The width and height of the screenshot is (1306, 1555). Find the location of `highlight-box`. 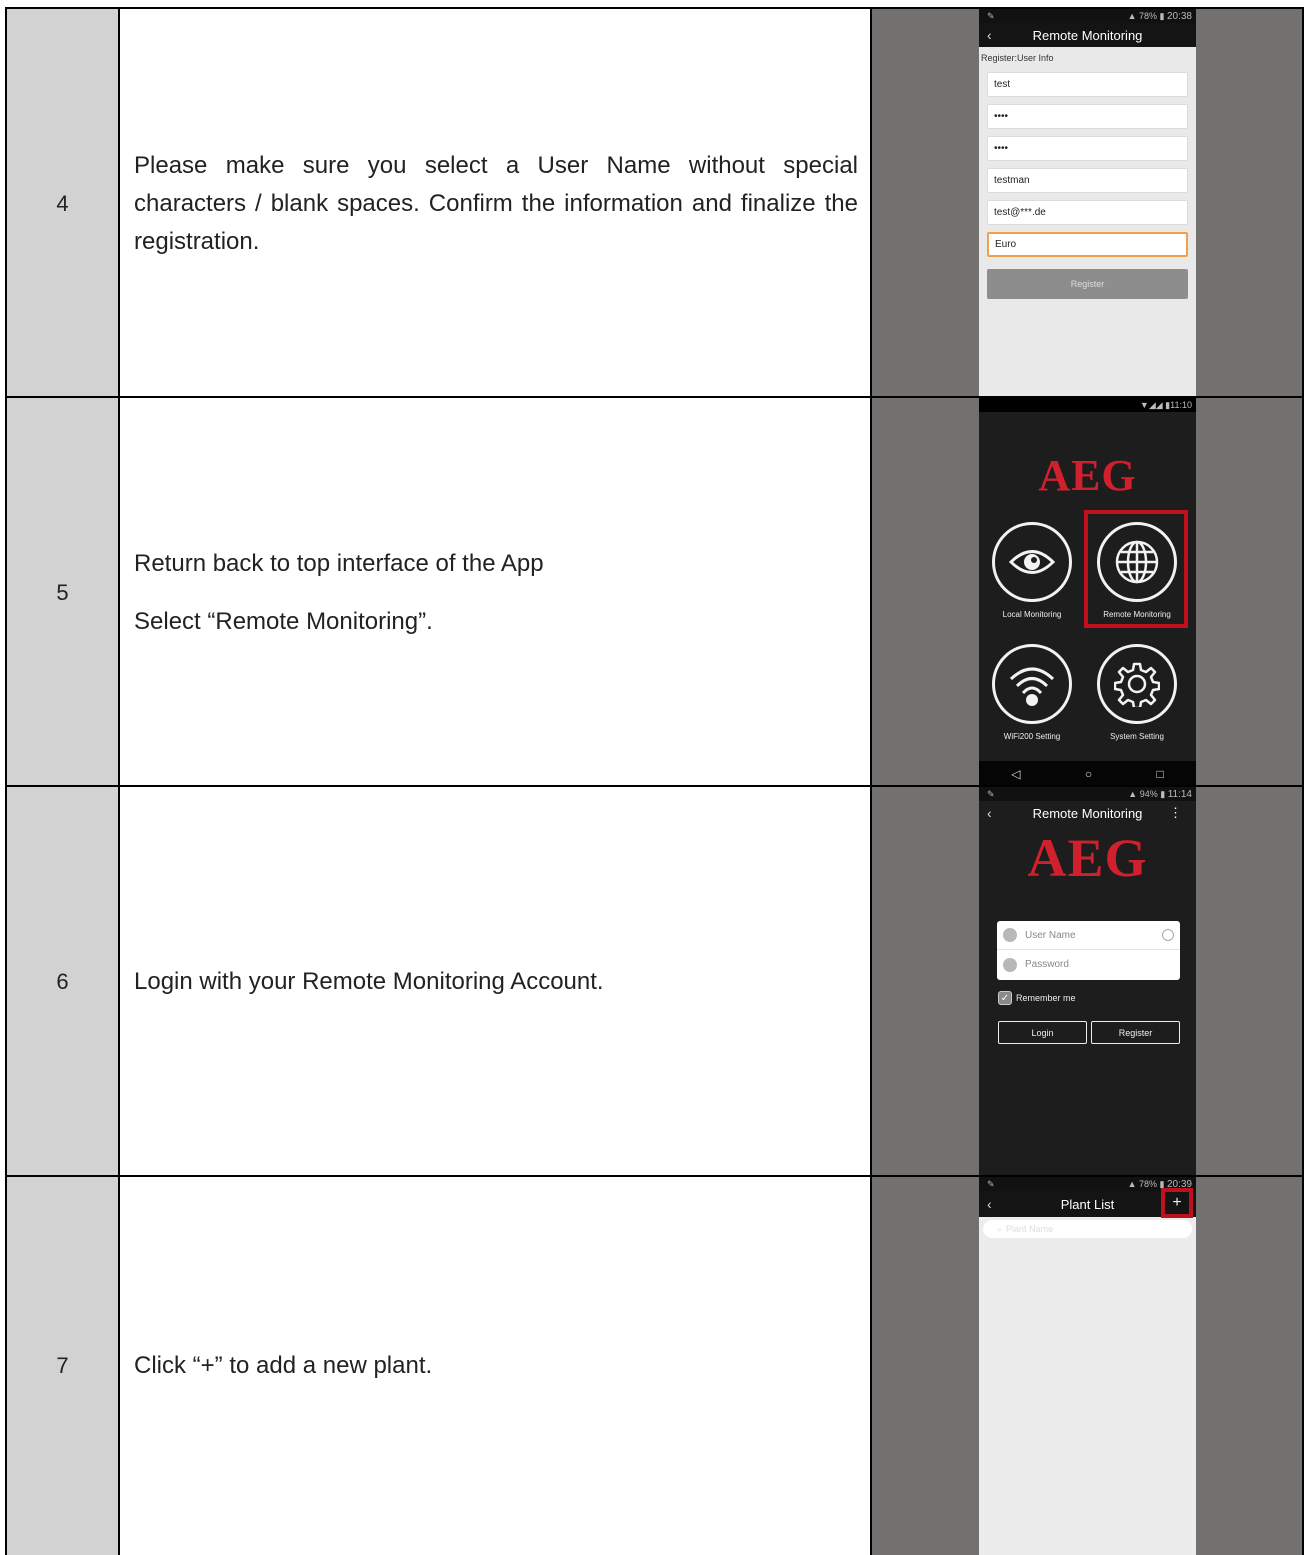

highlight-box is located at coordinates (1136, 569).